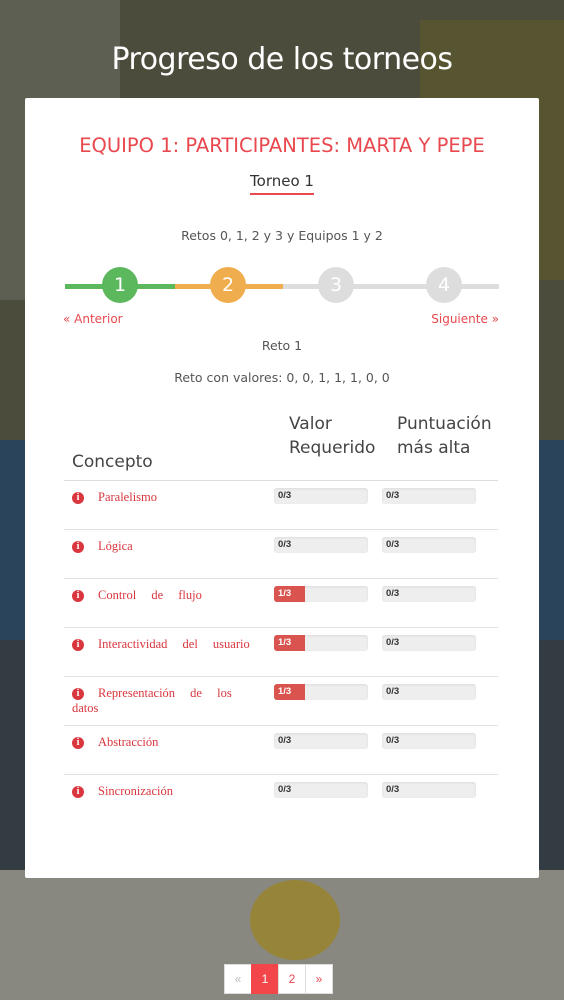 Image resolution: width=564 pixels, height=1000 pixels. I want to click on previous-link: « Anterior, so click(93, 319).